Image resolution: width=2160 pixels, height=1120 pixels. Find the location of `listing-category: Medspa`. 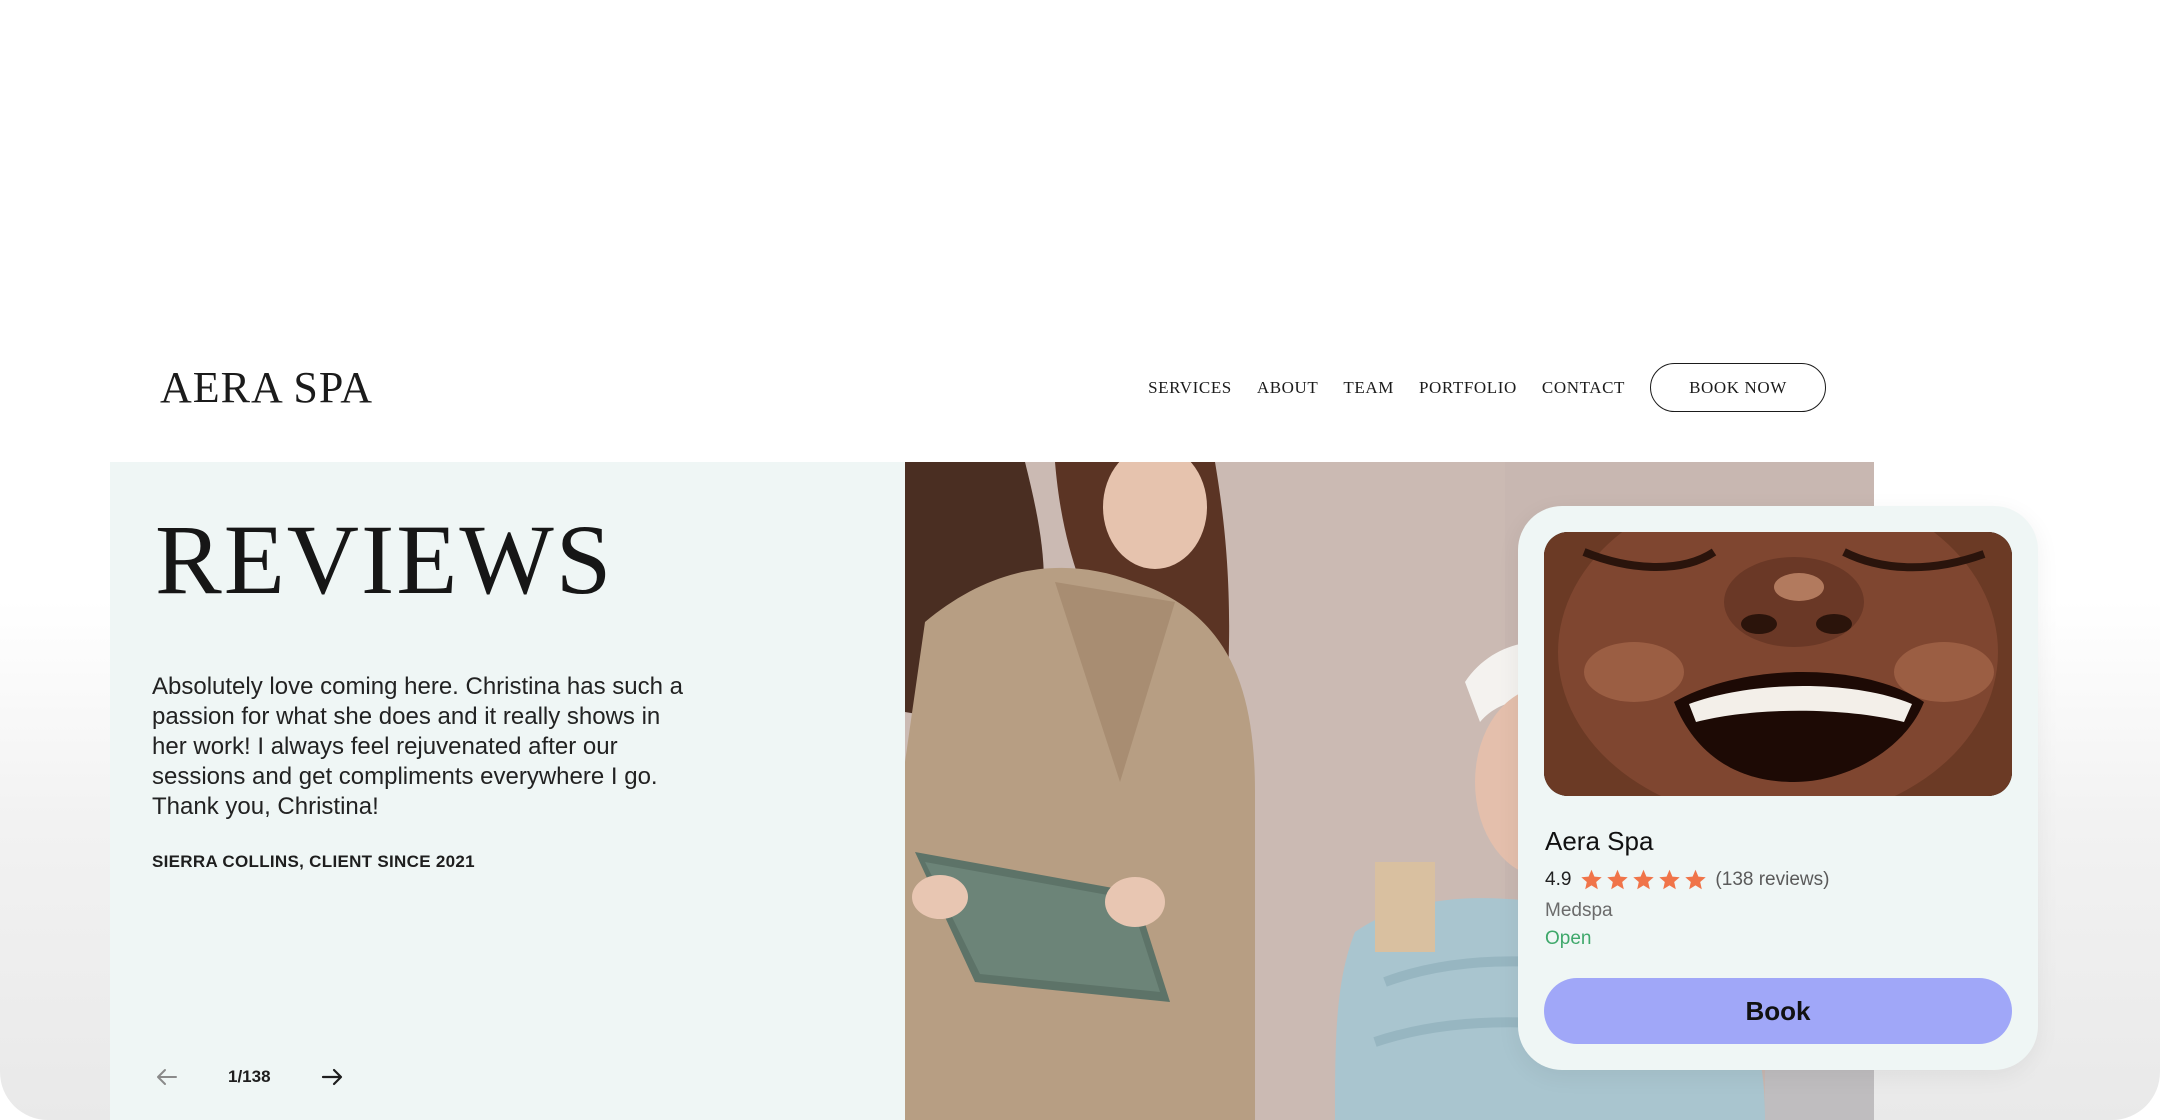

listing-category: Medspa is located at coordinates (1579, 910).